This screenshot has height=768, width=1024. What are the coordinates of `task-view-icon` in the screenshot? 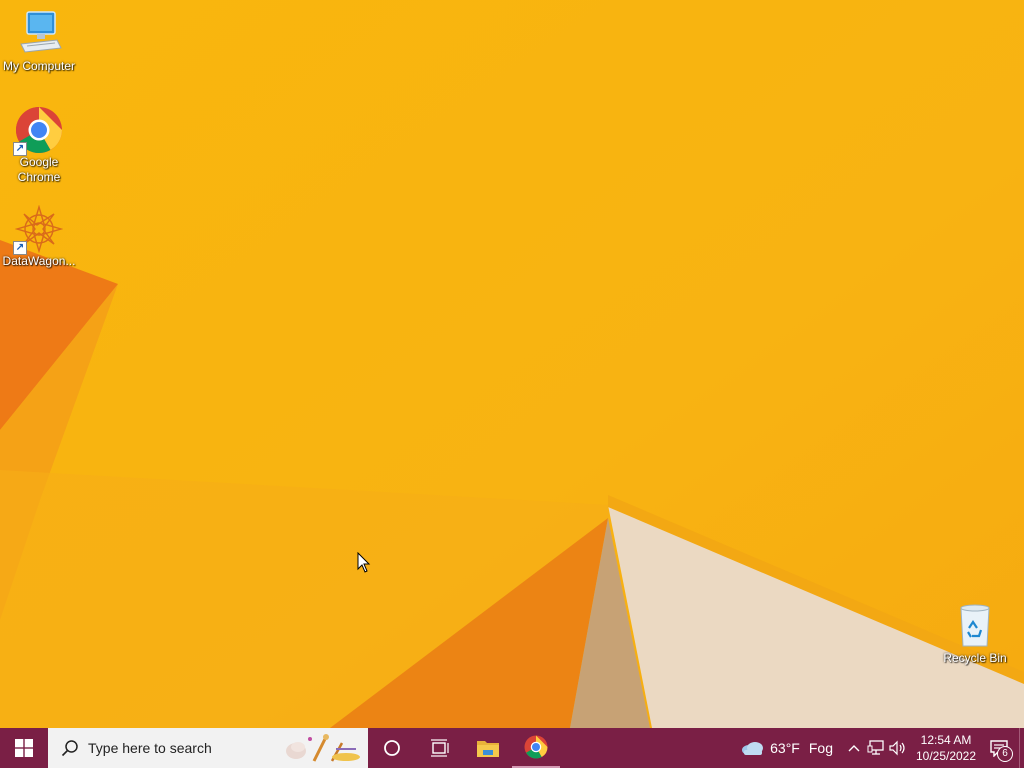 It's located at (440, 748).